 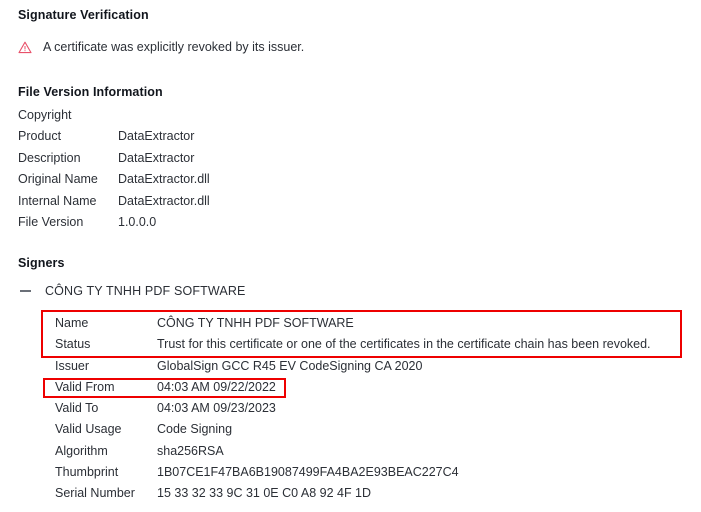 What do you see at coordinates (114, 182) in the screenshot?
I see `table-row: Original Name DataExtractor.dll` at bounding box center [114, 182].